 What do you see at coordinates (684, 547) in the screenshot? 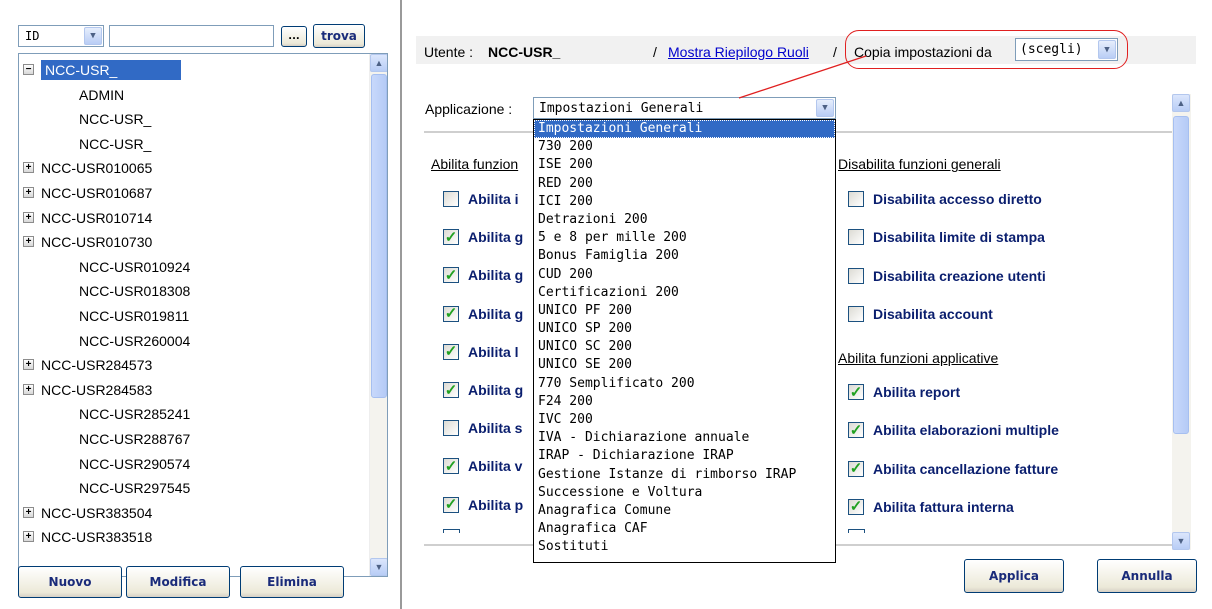
I see `dropdown-option: Sostituti` at bounding box center [684, 547].